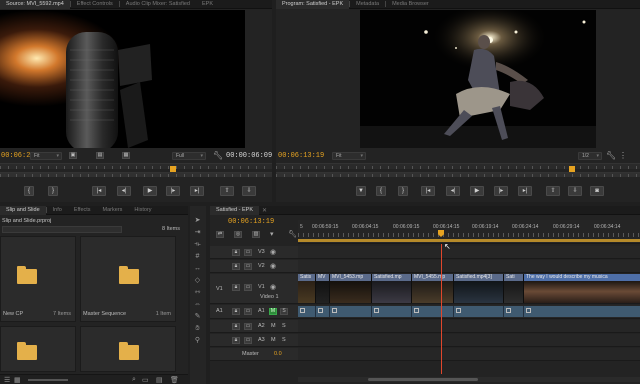 The image size is (640, 384). What do you see at coordinates (313, 4) in the screenshot?
I see `tab-program: Program: Satisfied - EPK` at bounding box center [313, 4].